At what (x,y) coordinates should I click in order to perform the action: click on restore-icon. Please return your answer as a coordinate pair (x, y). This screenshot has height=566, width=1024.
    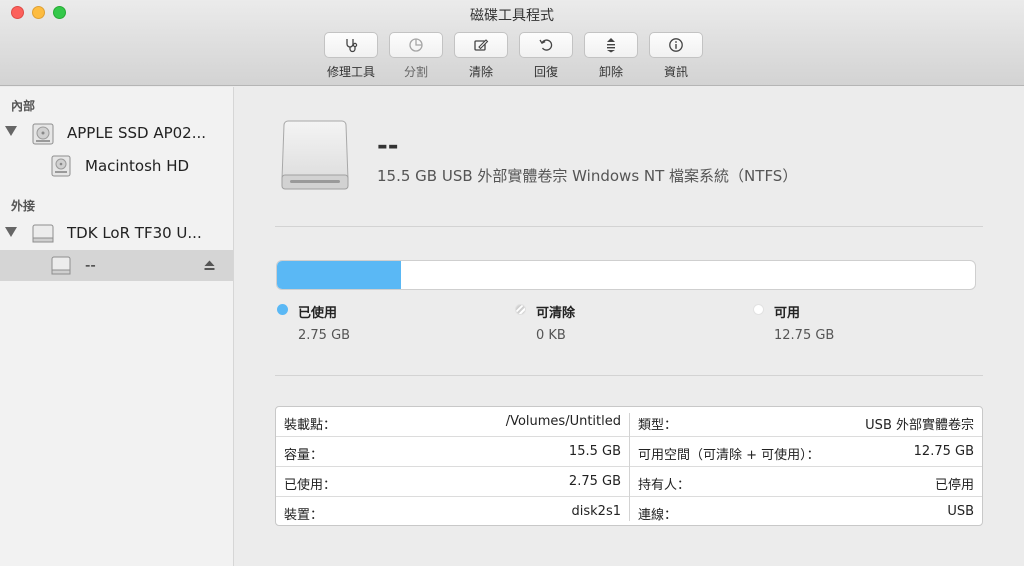
    Looking at the image, I should click on (546, 45).